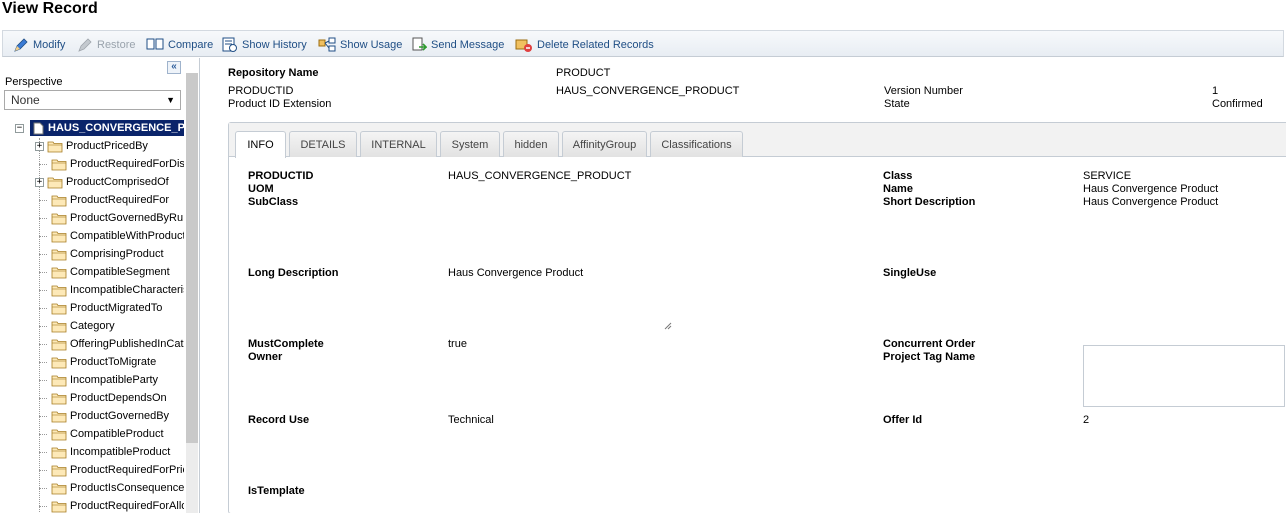 This screenshot has width=1286, height=513. I want to click on tree-item: CompatibleProduct, so click(98, 434).